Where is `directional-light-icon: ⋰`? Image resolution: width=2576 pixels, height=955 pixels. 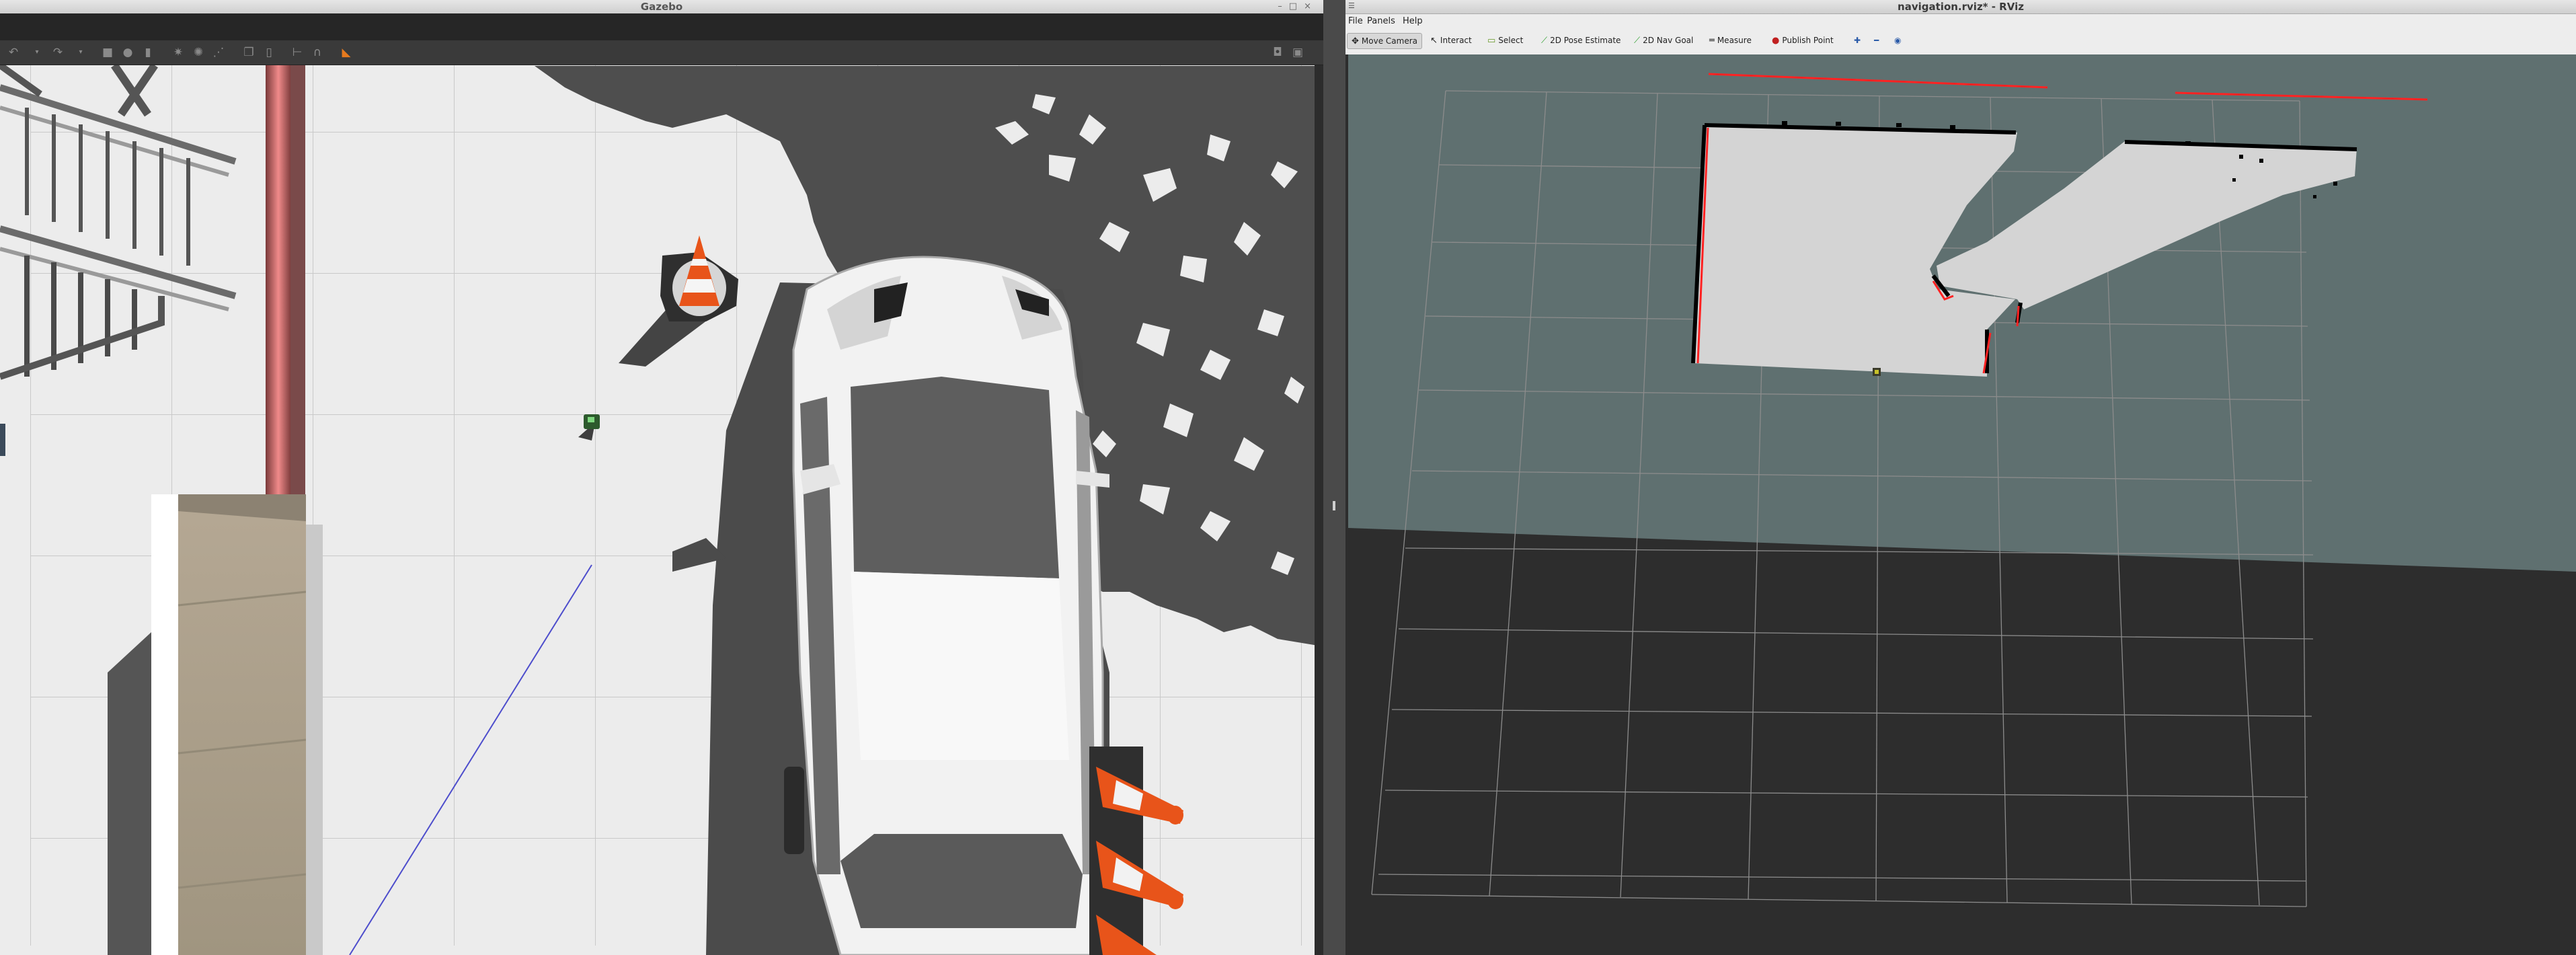 directional-light-icon: ⋰ is located at coordinates (219, 52).